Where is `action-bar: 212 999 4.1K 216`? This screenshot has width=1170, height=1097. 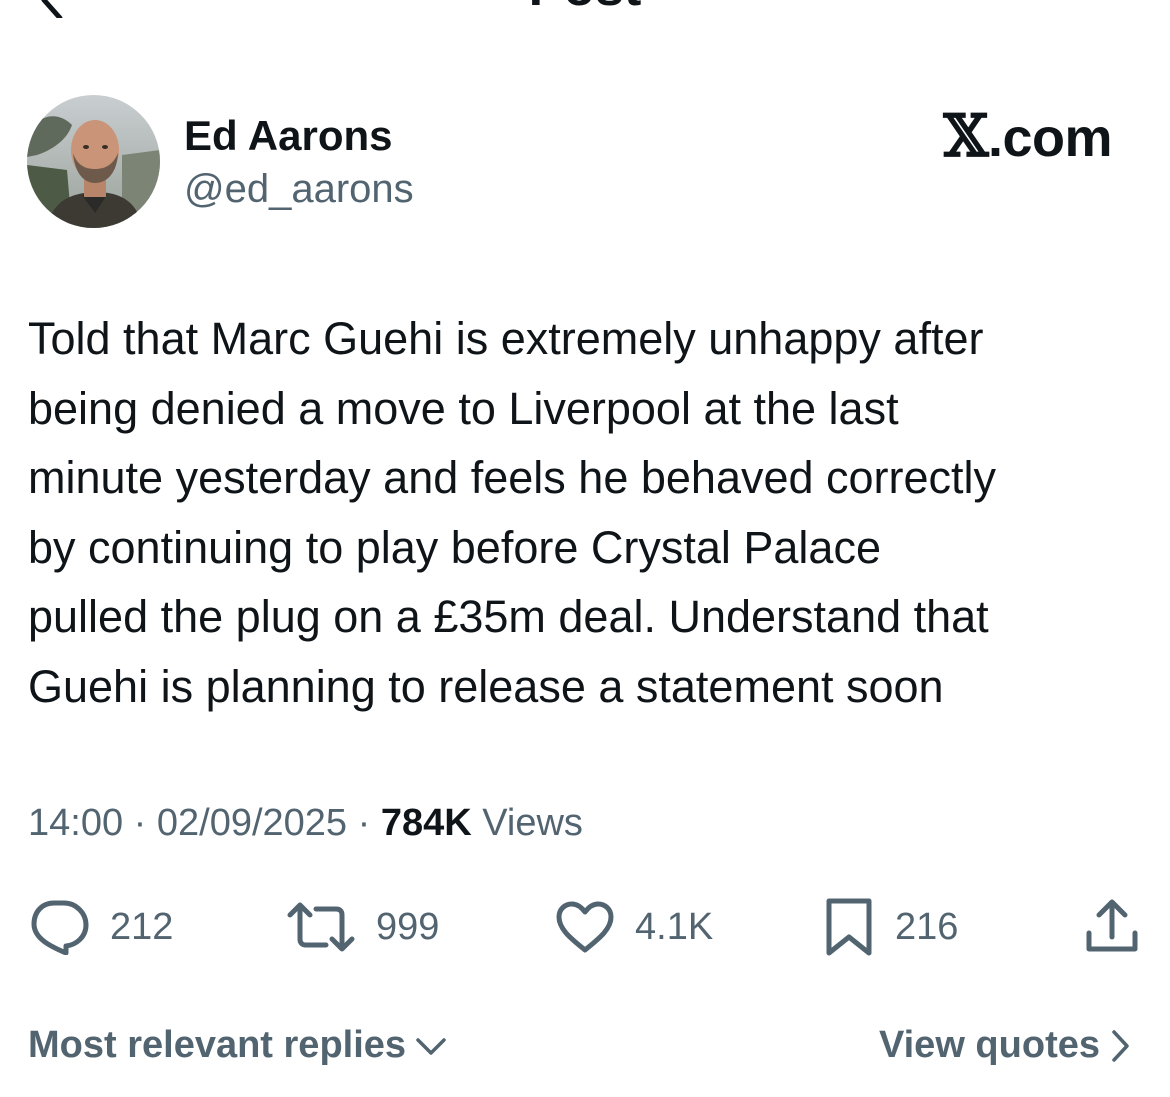
action-bar: 212 999 4.1K 216 is located at coordinates (585, 927).